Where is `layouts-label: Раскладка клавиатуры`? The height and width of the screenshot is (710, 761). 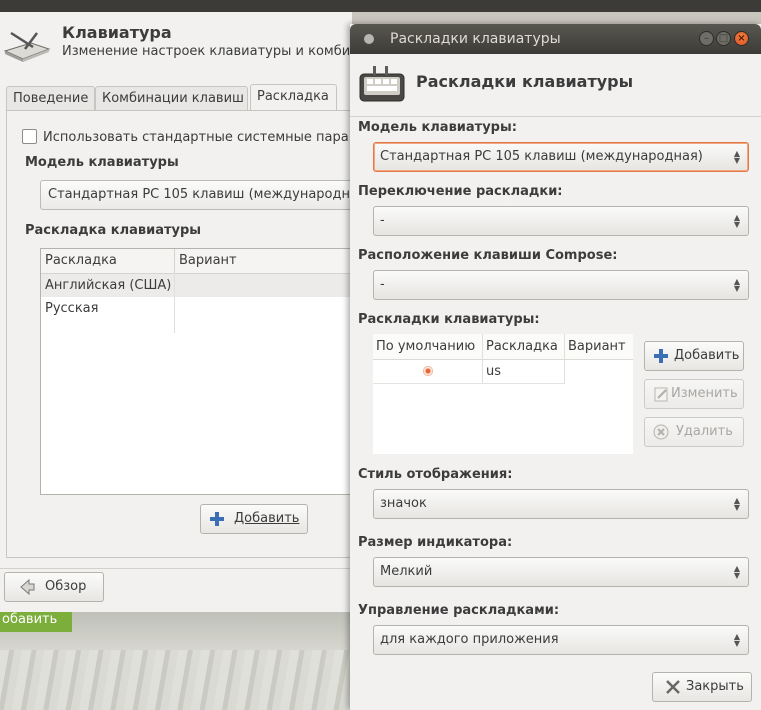
layouts-label: Раскладка клавиатуры is located at coordinates (113, 230).